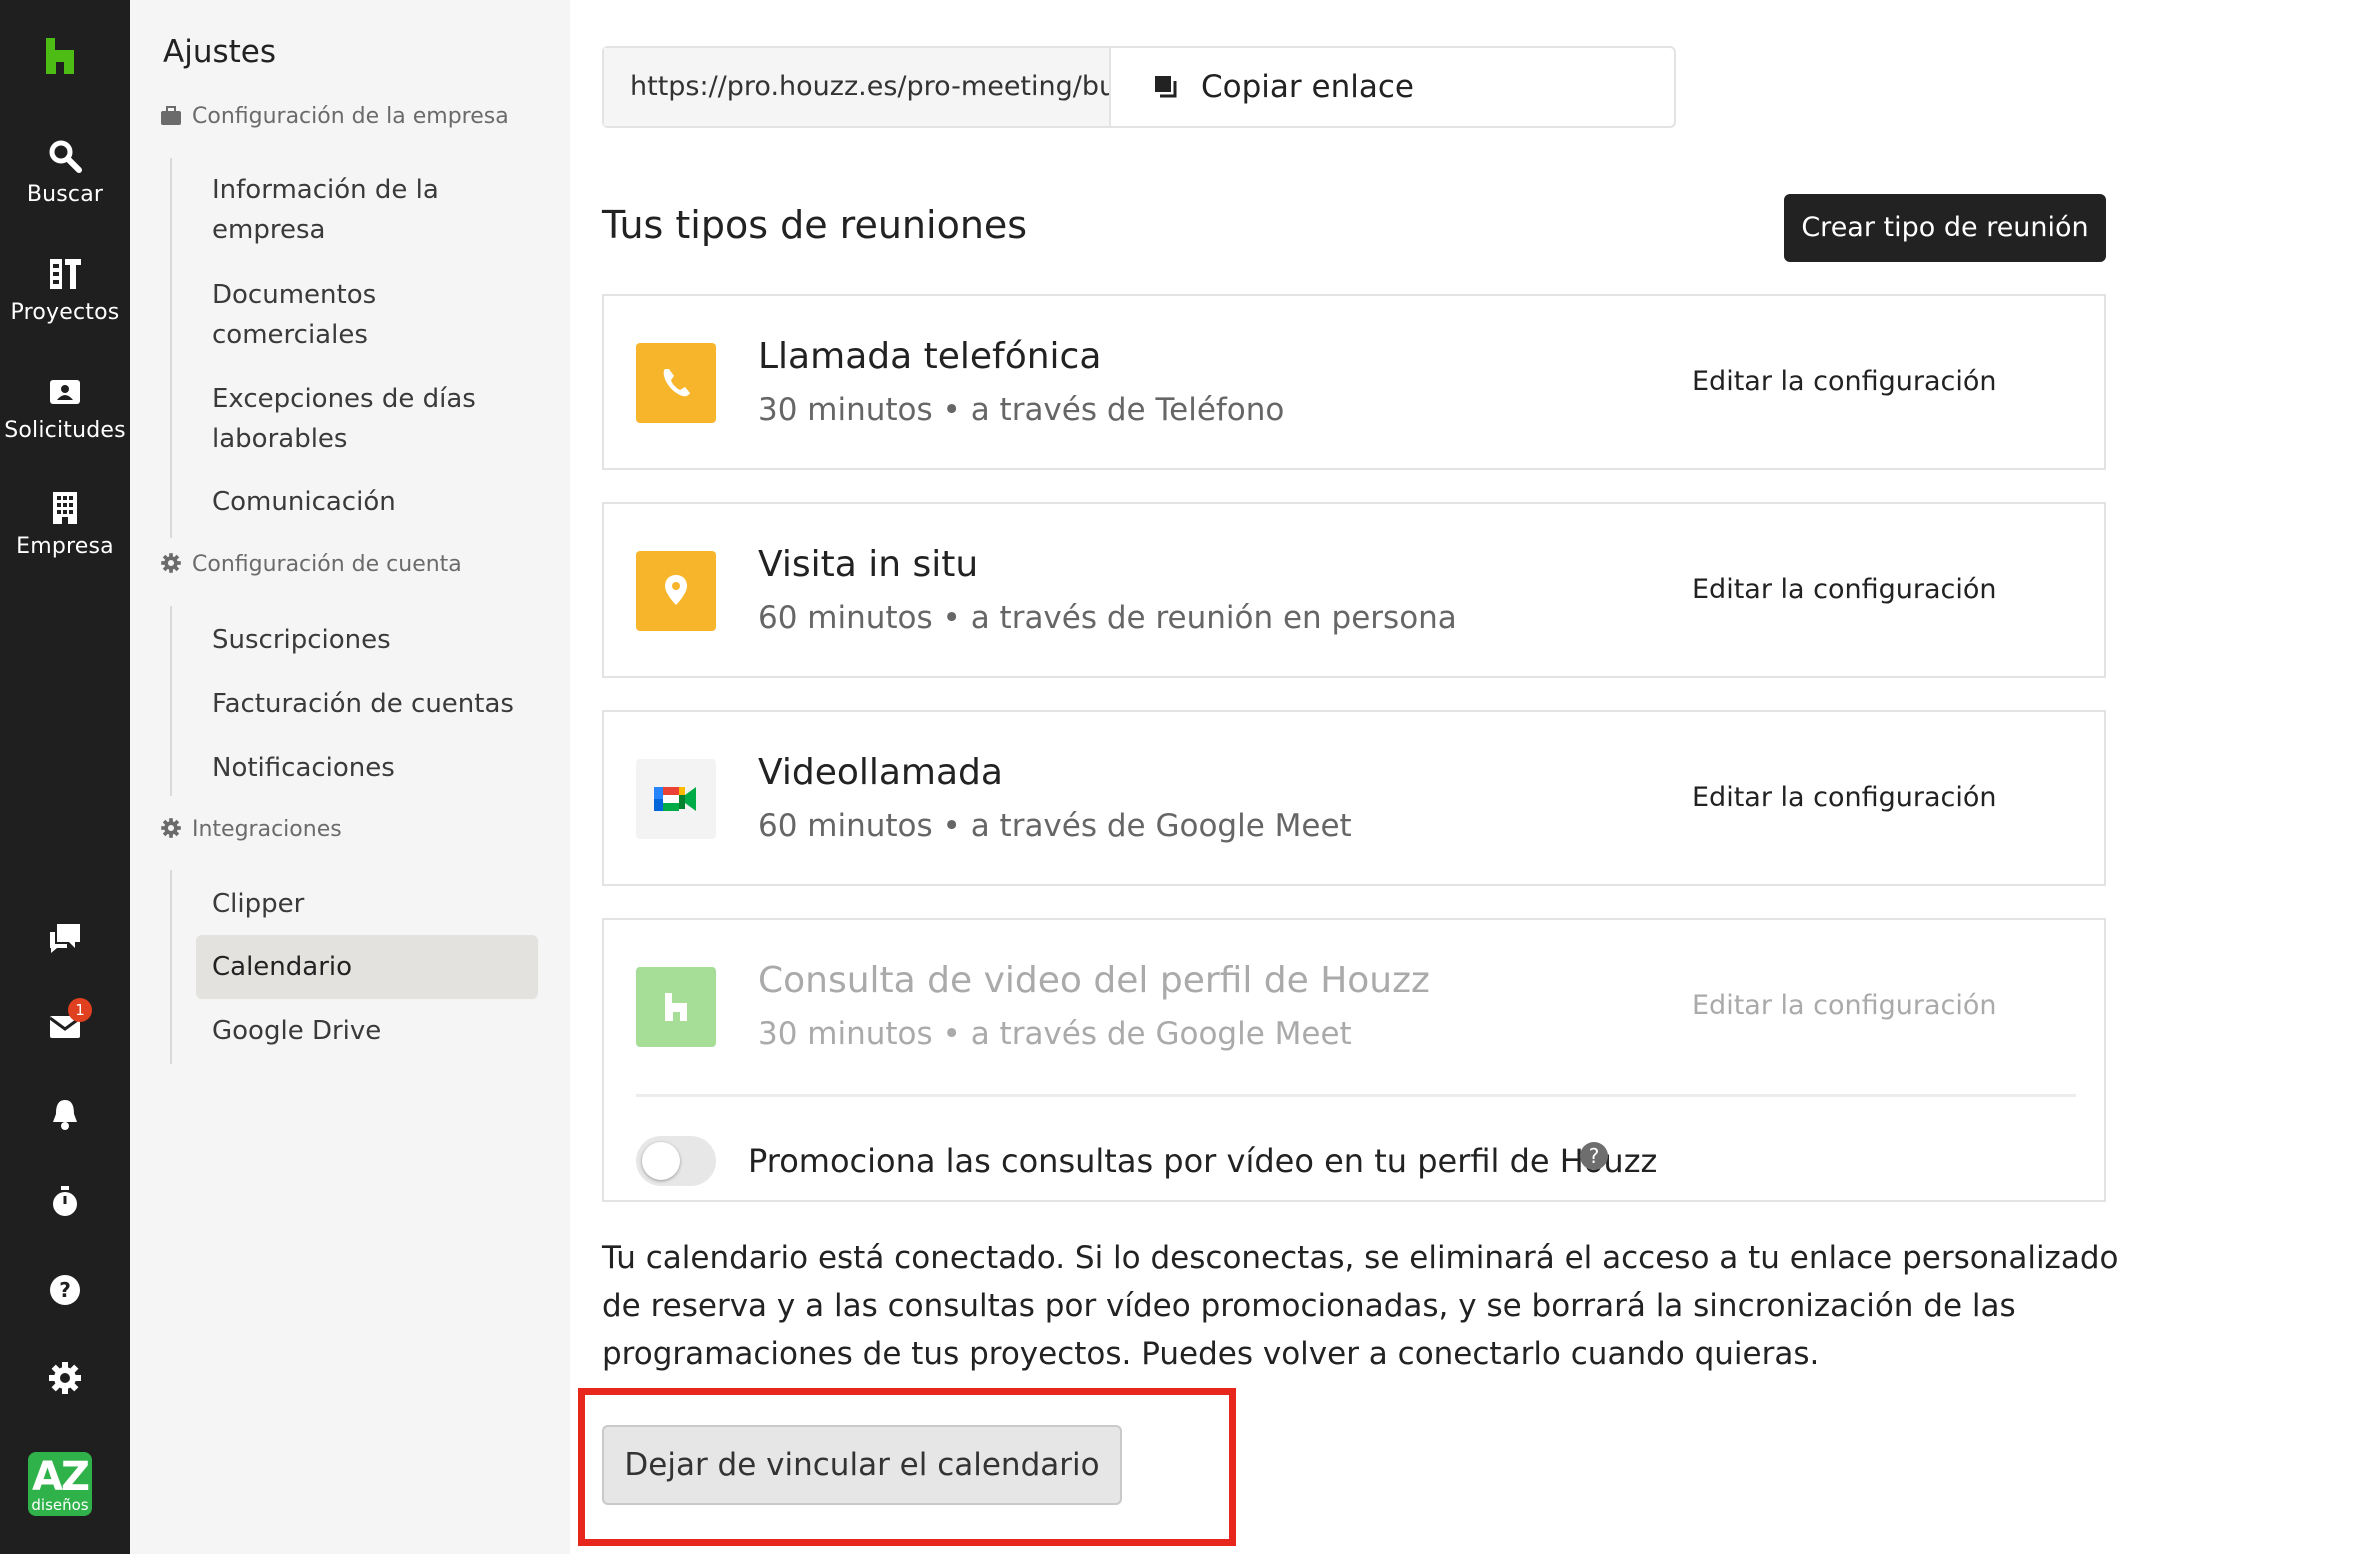 This screenshot has width=2378, height=1554. I want to click on phone-icon, so click(676, 383).